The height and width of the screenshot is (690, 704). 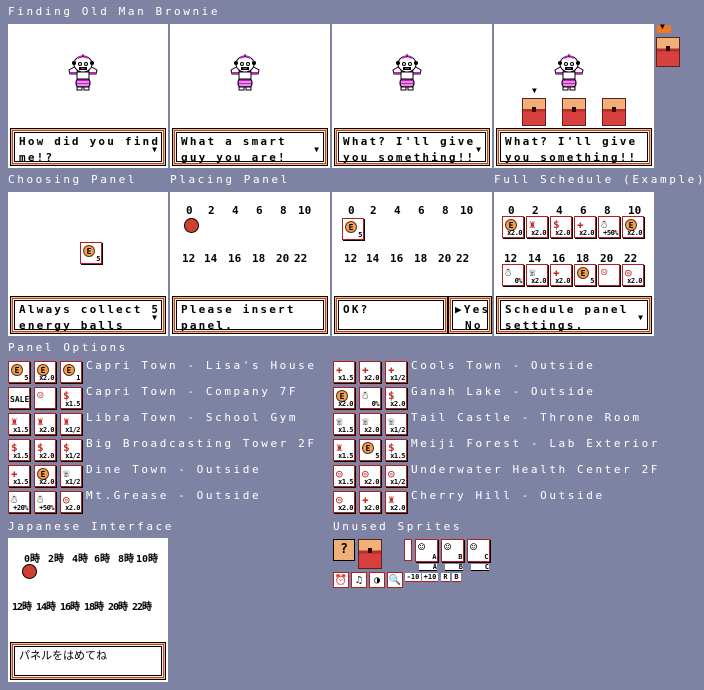 I want to click on dialog-line: me!?, so click(x=37, y=157).